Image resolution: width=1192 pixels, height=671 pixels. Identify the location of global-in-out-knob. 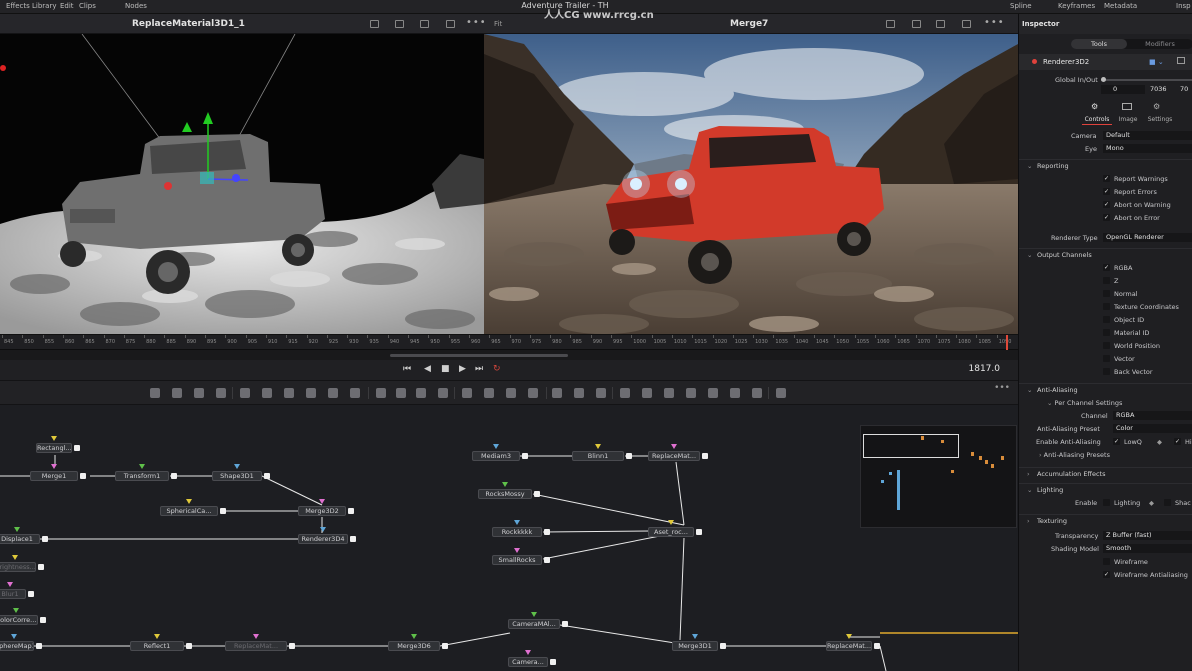
(1103, 79).